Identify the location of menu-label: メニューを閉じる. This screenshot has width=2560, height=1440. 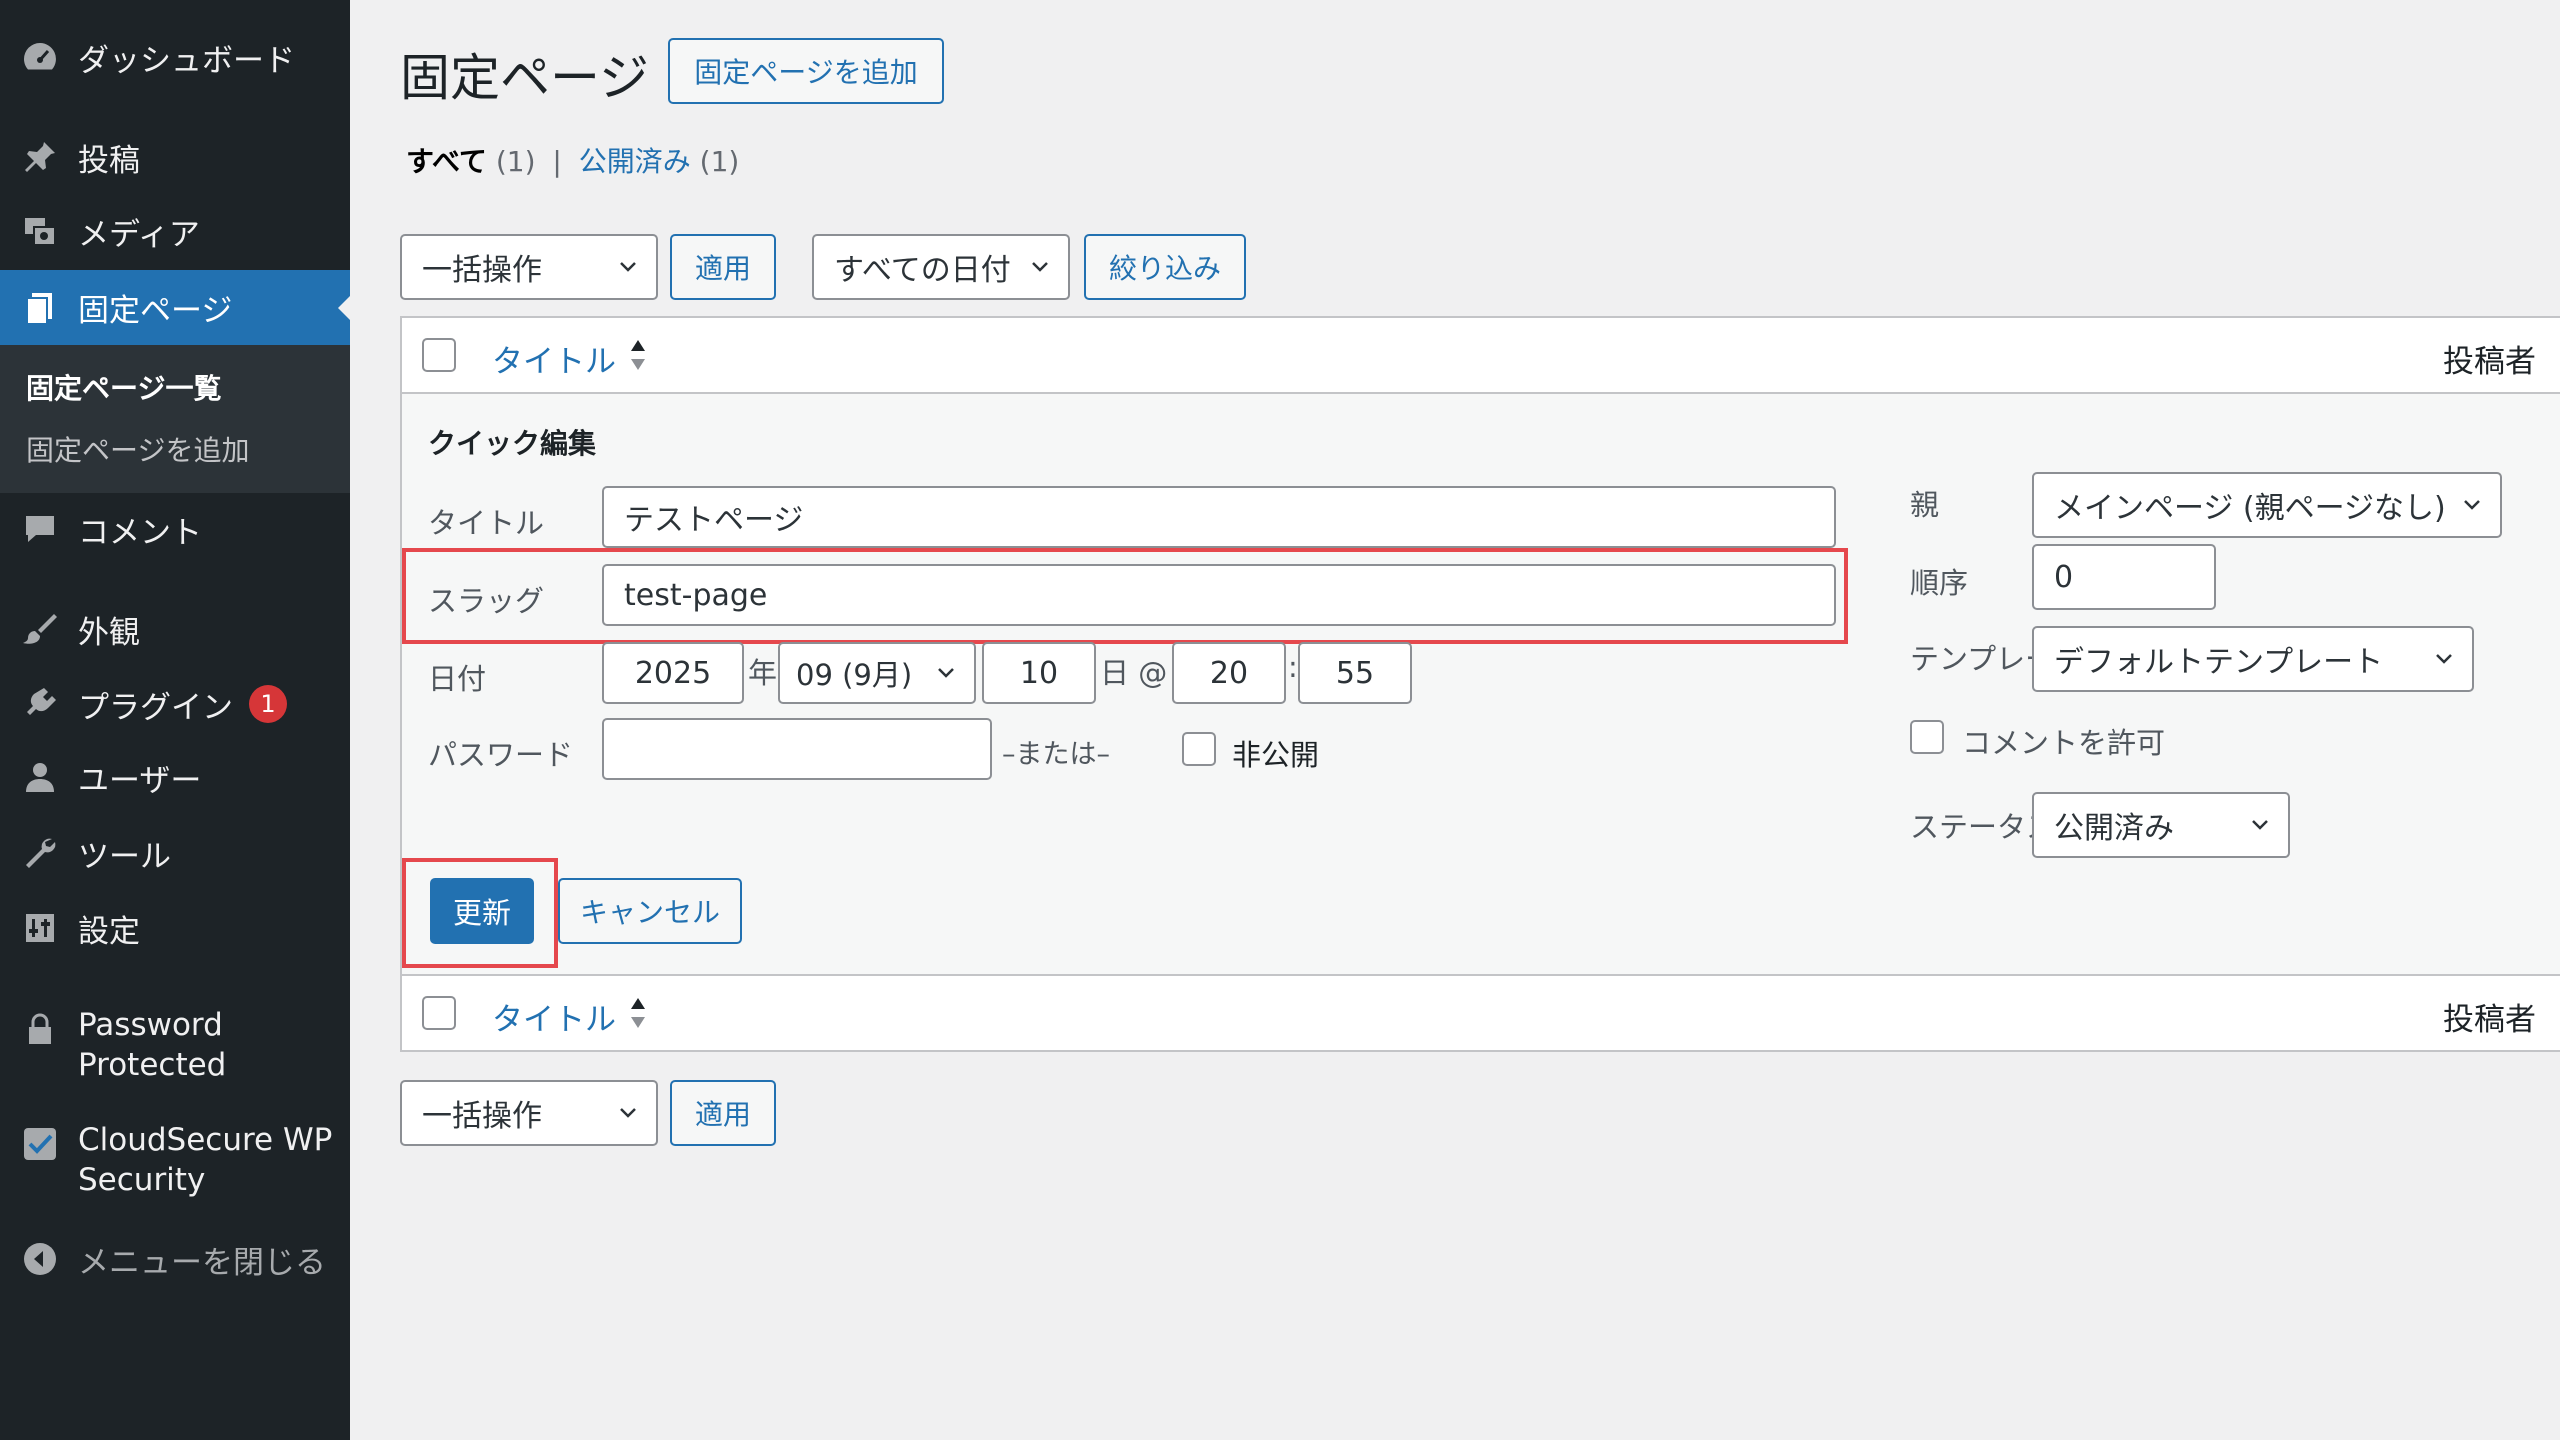
(202, 1262).